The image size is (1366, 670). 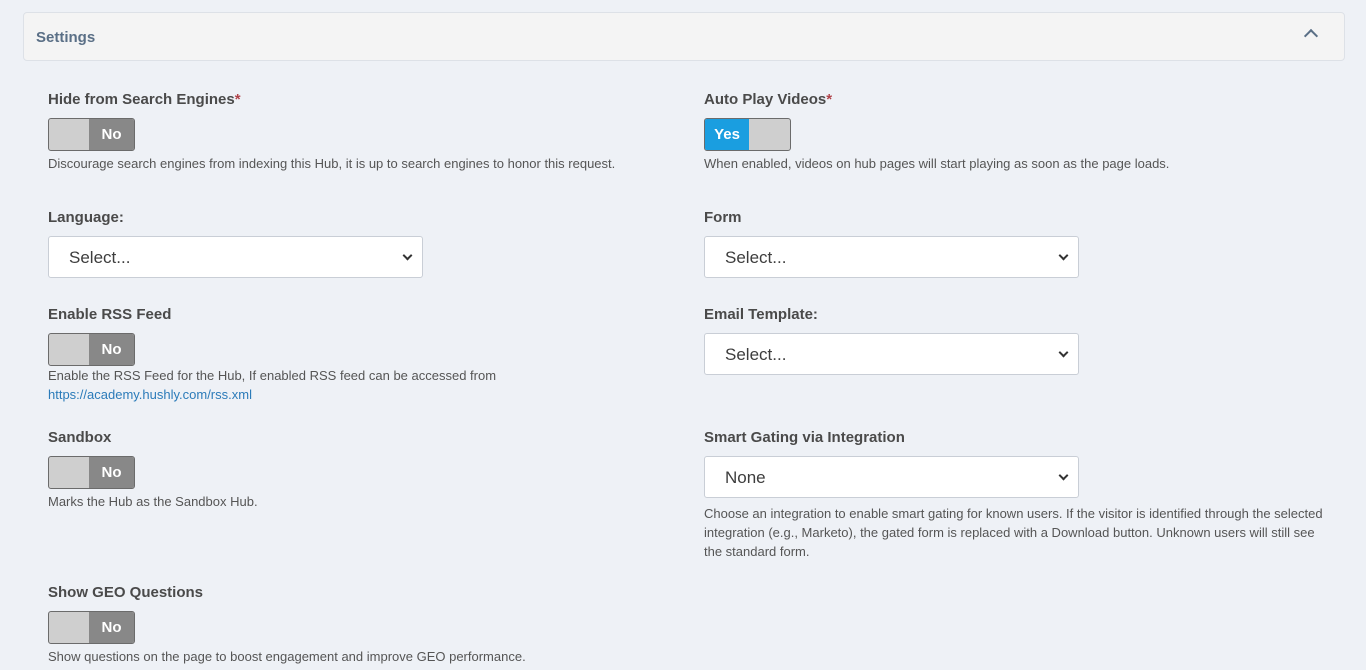 I want to click on smart-gating-select: None, so click(x=891, y=477).